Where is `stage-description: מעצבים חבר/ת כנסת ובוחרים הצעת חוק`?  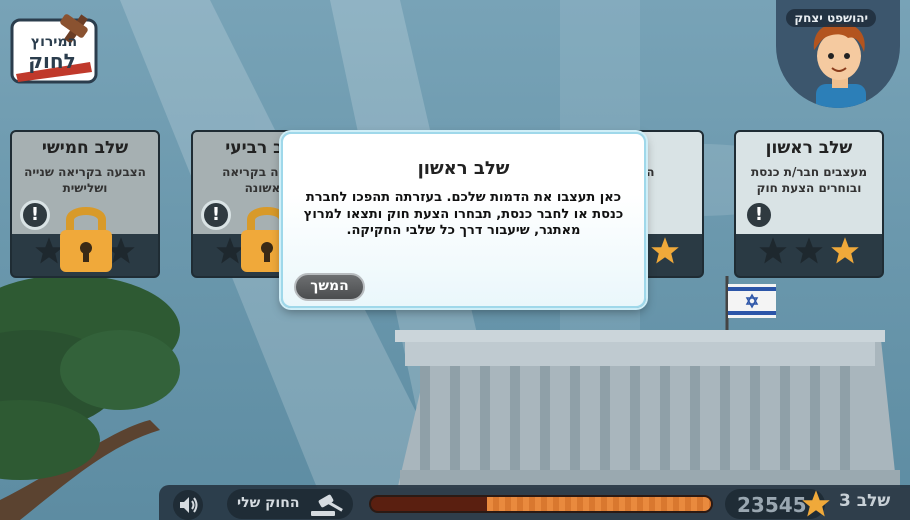 stage-description: מעצבים חבר/ת כנסת ובוחרים הצעת חוק is located at coordinates (809, 180).